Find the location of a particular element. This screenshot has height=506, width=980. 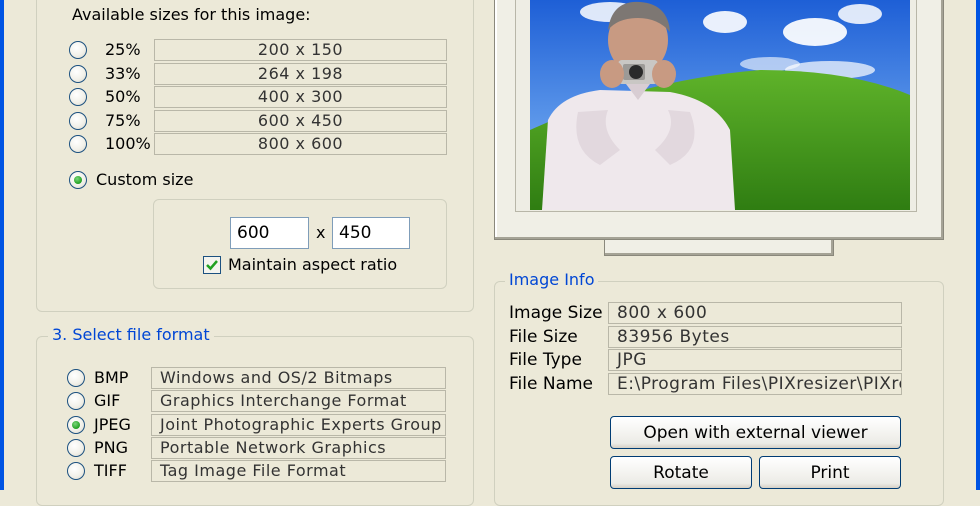

size-option-dimensions: 200 x 150 is located at coordinates (300, 50).